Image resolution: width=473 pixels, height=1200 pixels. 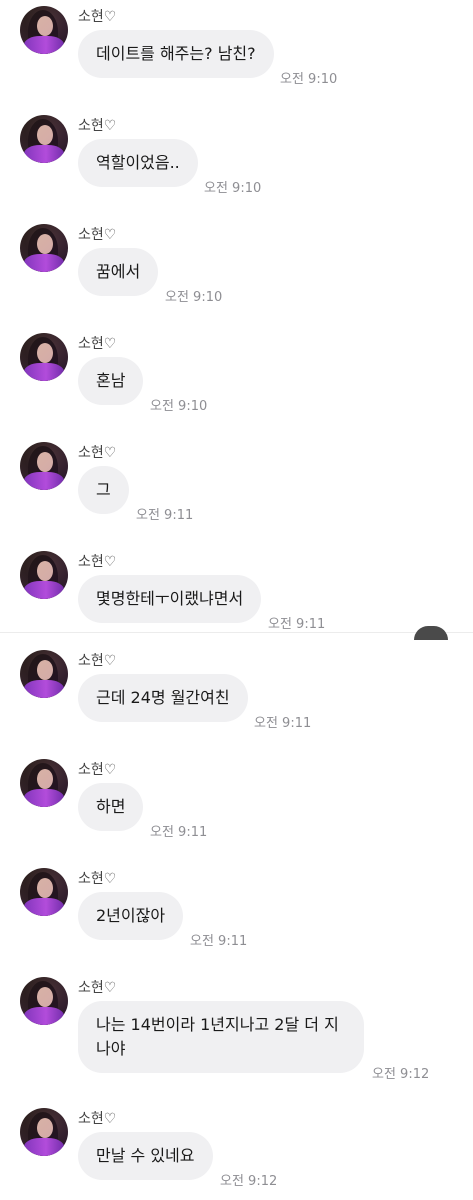 What do you see at coordinates (103, 490) in the screenshot?
I see `message-bubble: 그` at bounding box center [103, 490].